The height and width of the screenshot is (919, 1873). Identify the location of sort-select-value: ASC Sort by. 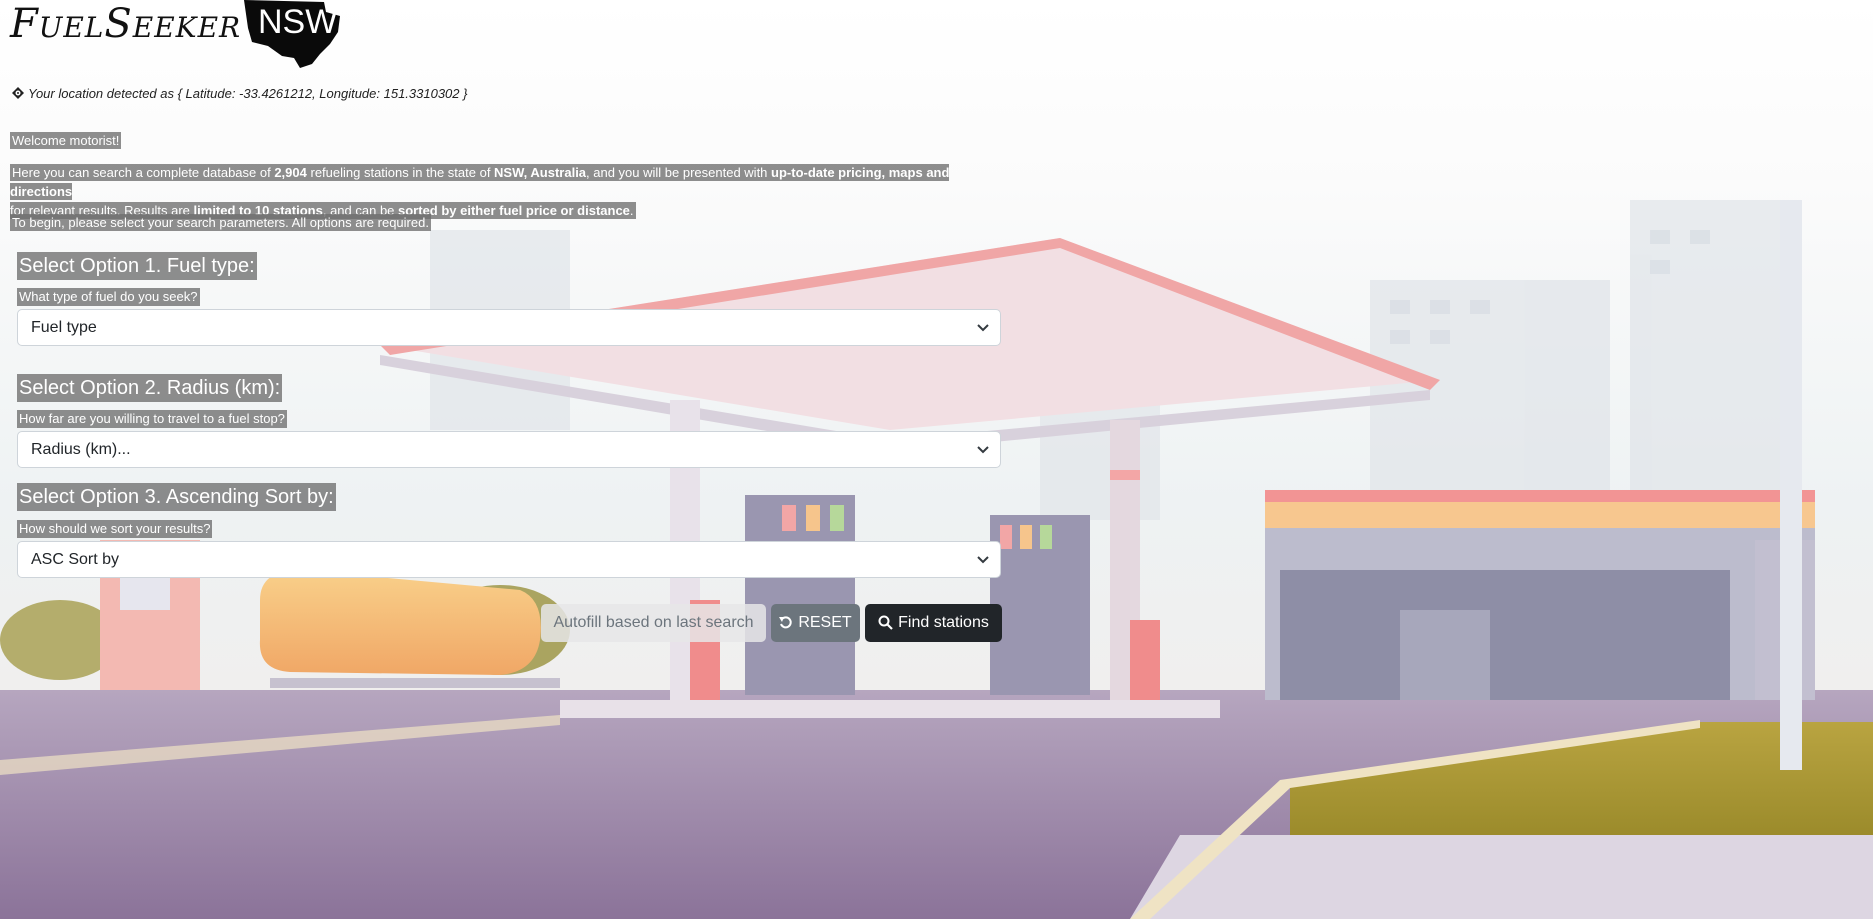
(75, 559).